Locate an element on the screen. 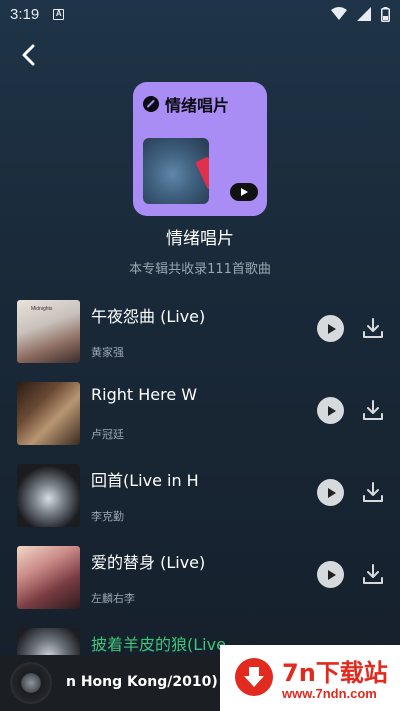 The image size is (400, 711). song-title: 爱的替身 (Live) is located at coordinates (148, 562).